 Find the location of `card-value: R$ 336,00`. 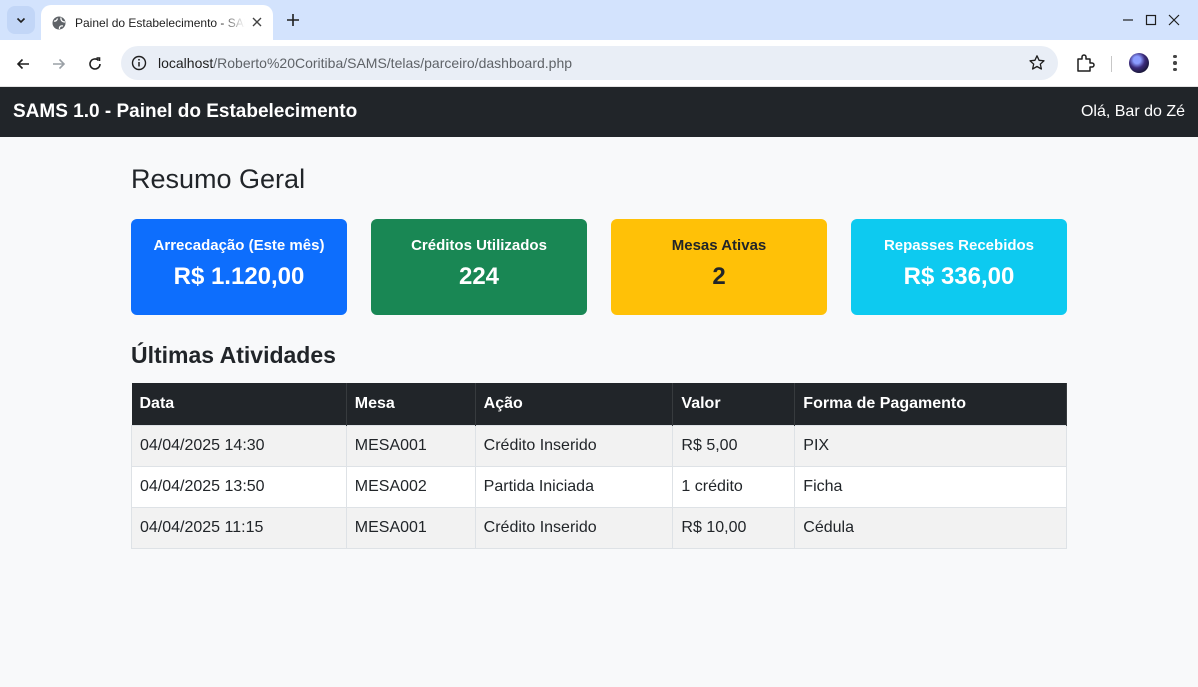

card-value: R$ 336,00 is located at coordinates (959, 276).